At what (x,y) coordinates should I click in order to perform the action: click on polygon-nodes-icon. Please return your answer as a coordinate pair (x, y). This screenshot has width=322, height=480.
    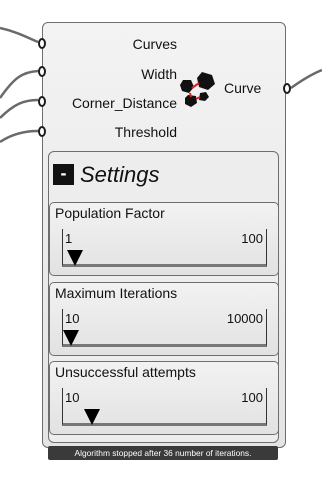
    Looking at the image, I should click on (197, 89).